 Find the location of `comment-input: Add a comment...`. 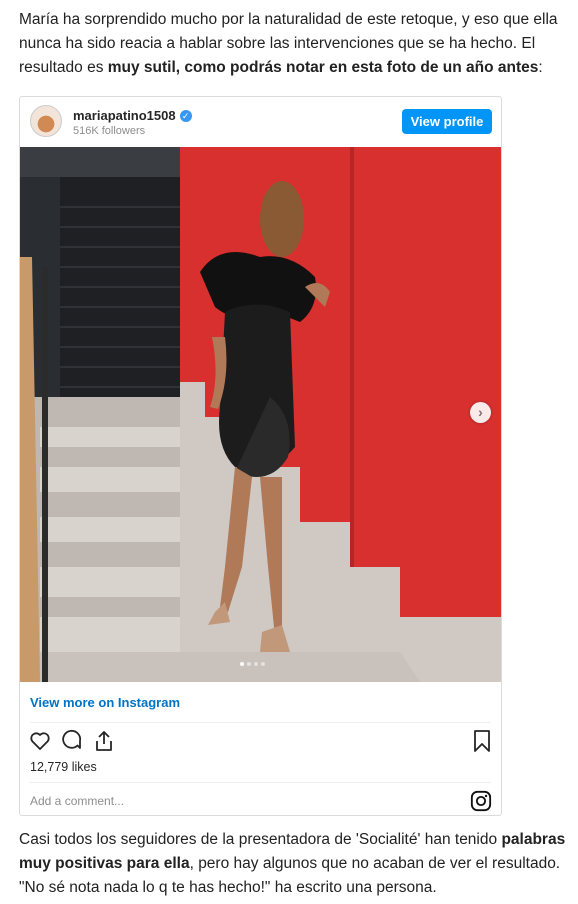

comment-input: Add a comment... is located at coordinates (77, 801).